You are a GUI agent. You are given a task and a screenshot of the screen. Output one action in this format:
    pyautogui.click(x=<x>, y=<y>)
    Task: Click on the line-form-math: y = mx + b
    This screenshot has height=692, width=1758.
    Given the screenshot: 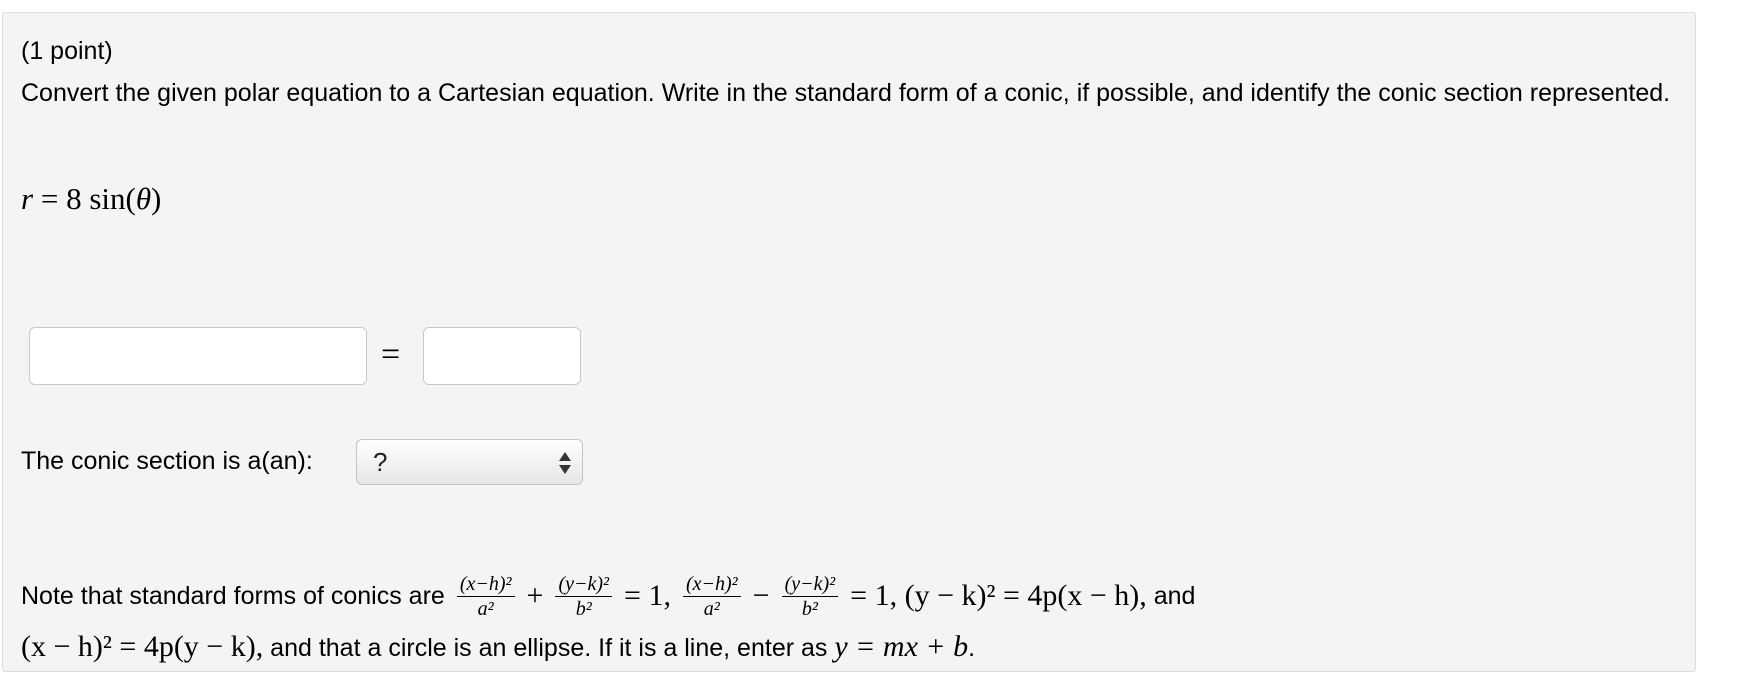 What is the action you would take?
    pyautogui.click(x=901, y=646)
    